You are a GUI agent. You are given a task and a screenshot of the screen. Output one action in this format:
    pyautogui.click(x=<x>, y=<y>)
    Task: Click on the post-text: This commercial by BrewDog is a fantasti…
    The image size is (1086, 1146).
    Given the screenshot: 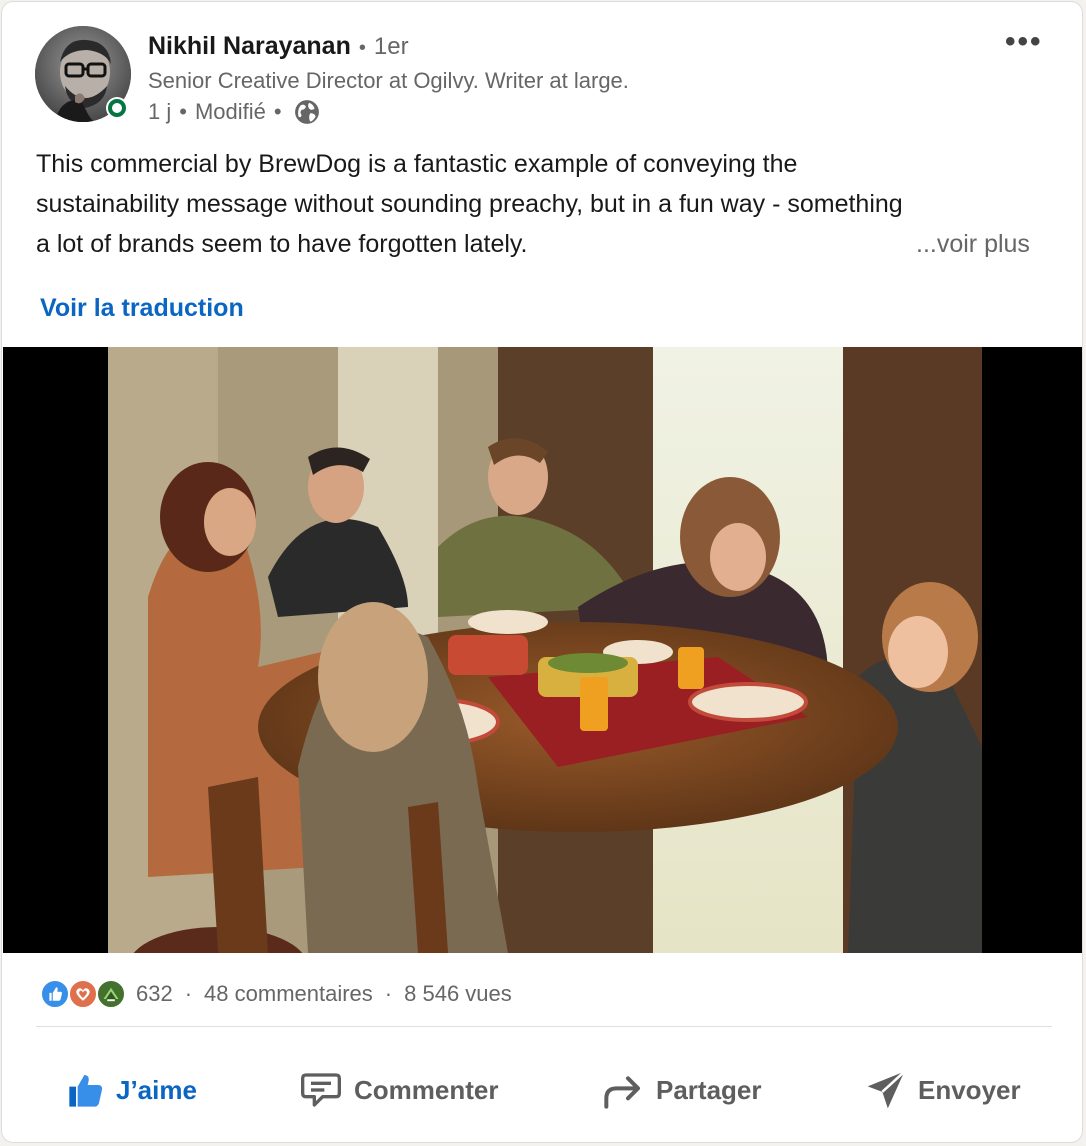 What is the action you would take?
    pyautogui.click(x=546, y=204)
    